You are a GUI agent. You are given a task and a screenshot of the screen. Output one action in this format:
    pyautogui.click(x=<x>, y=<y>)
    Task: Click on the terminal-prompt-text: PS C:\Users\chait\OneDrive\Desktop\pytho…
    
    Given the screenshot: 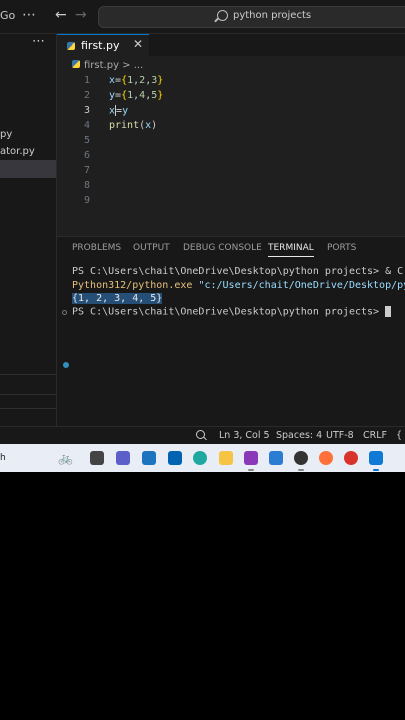 What is the action you would take?
    pyautogui.click(x=229, y=312)
    